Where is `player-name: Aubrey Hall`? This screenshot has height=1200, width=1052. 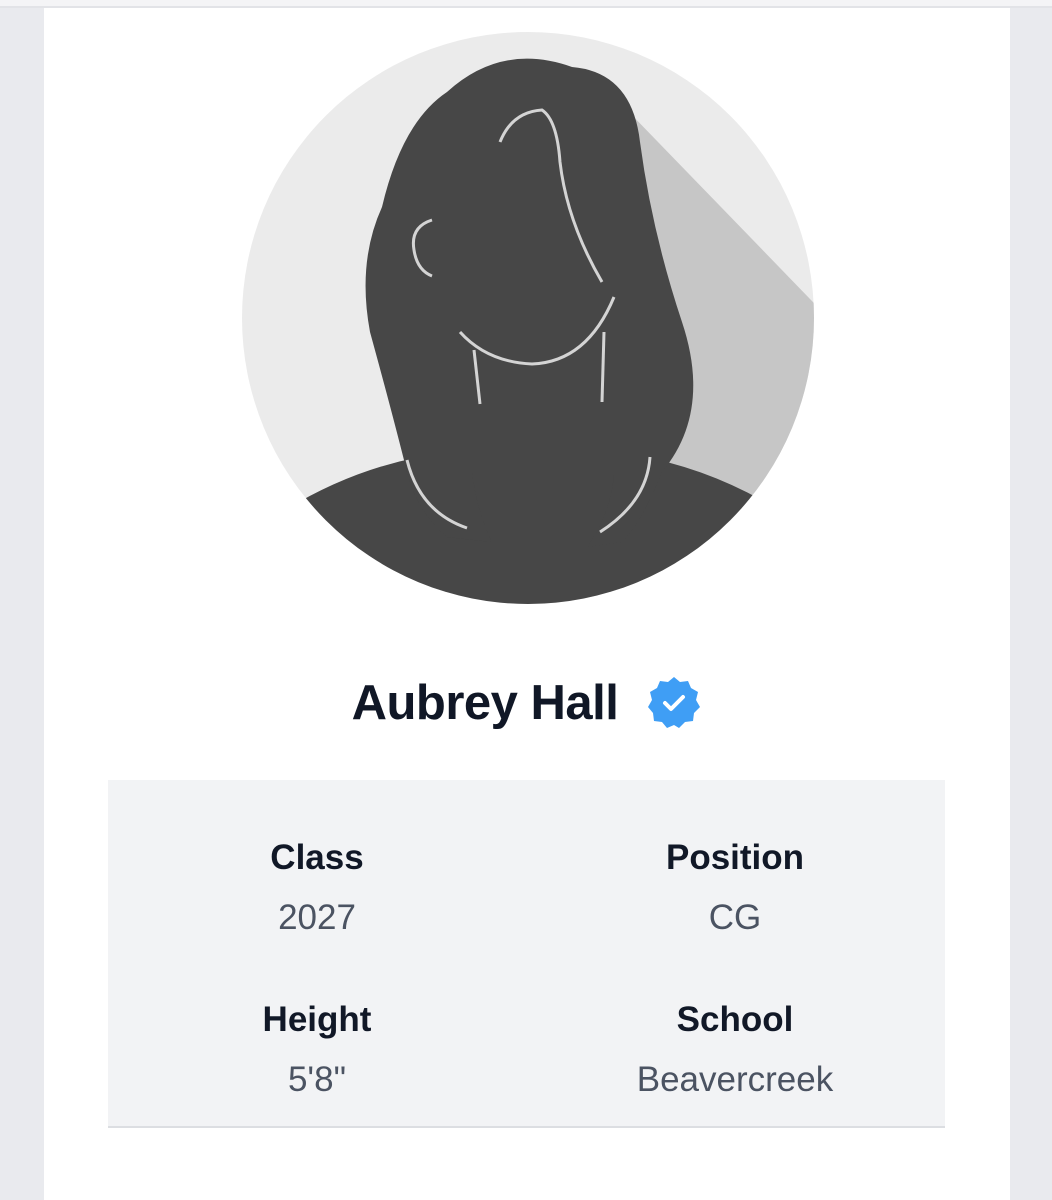 player-name: Aubrey Hall is located at coordinates (485, 703).